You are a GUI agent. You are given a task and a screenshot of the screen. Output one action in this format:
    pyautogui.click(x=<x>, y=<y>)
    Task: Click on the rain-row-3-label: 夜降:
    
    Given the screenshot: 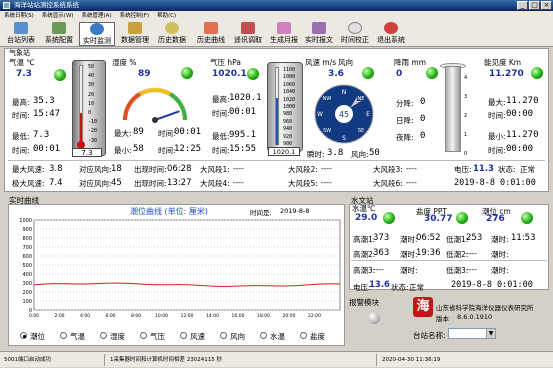 What is the action you would take?
    pyautogui.click(x=405, y=137)
    